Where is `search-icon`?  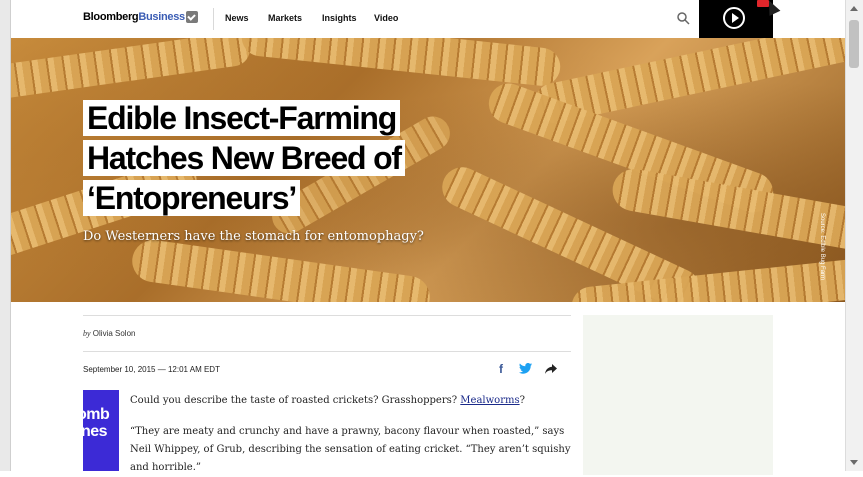 search-icon is located at coordinates (683, 18).